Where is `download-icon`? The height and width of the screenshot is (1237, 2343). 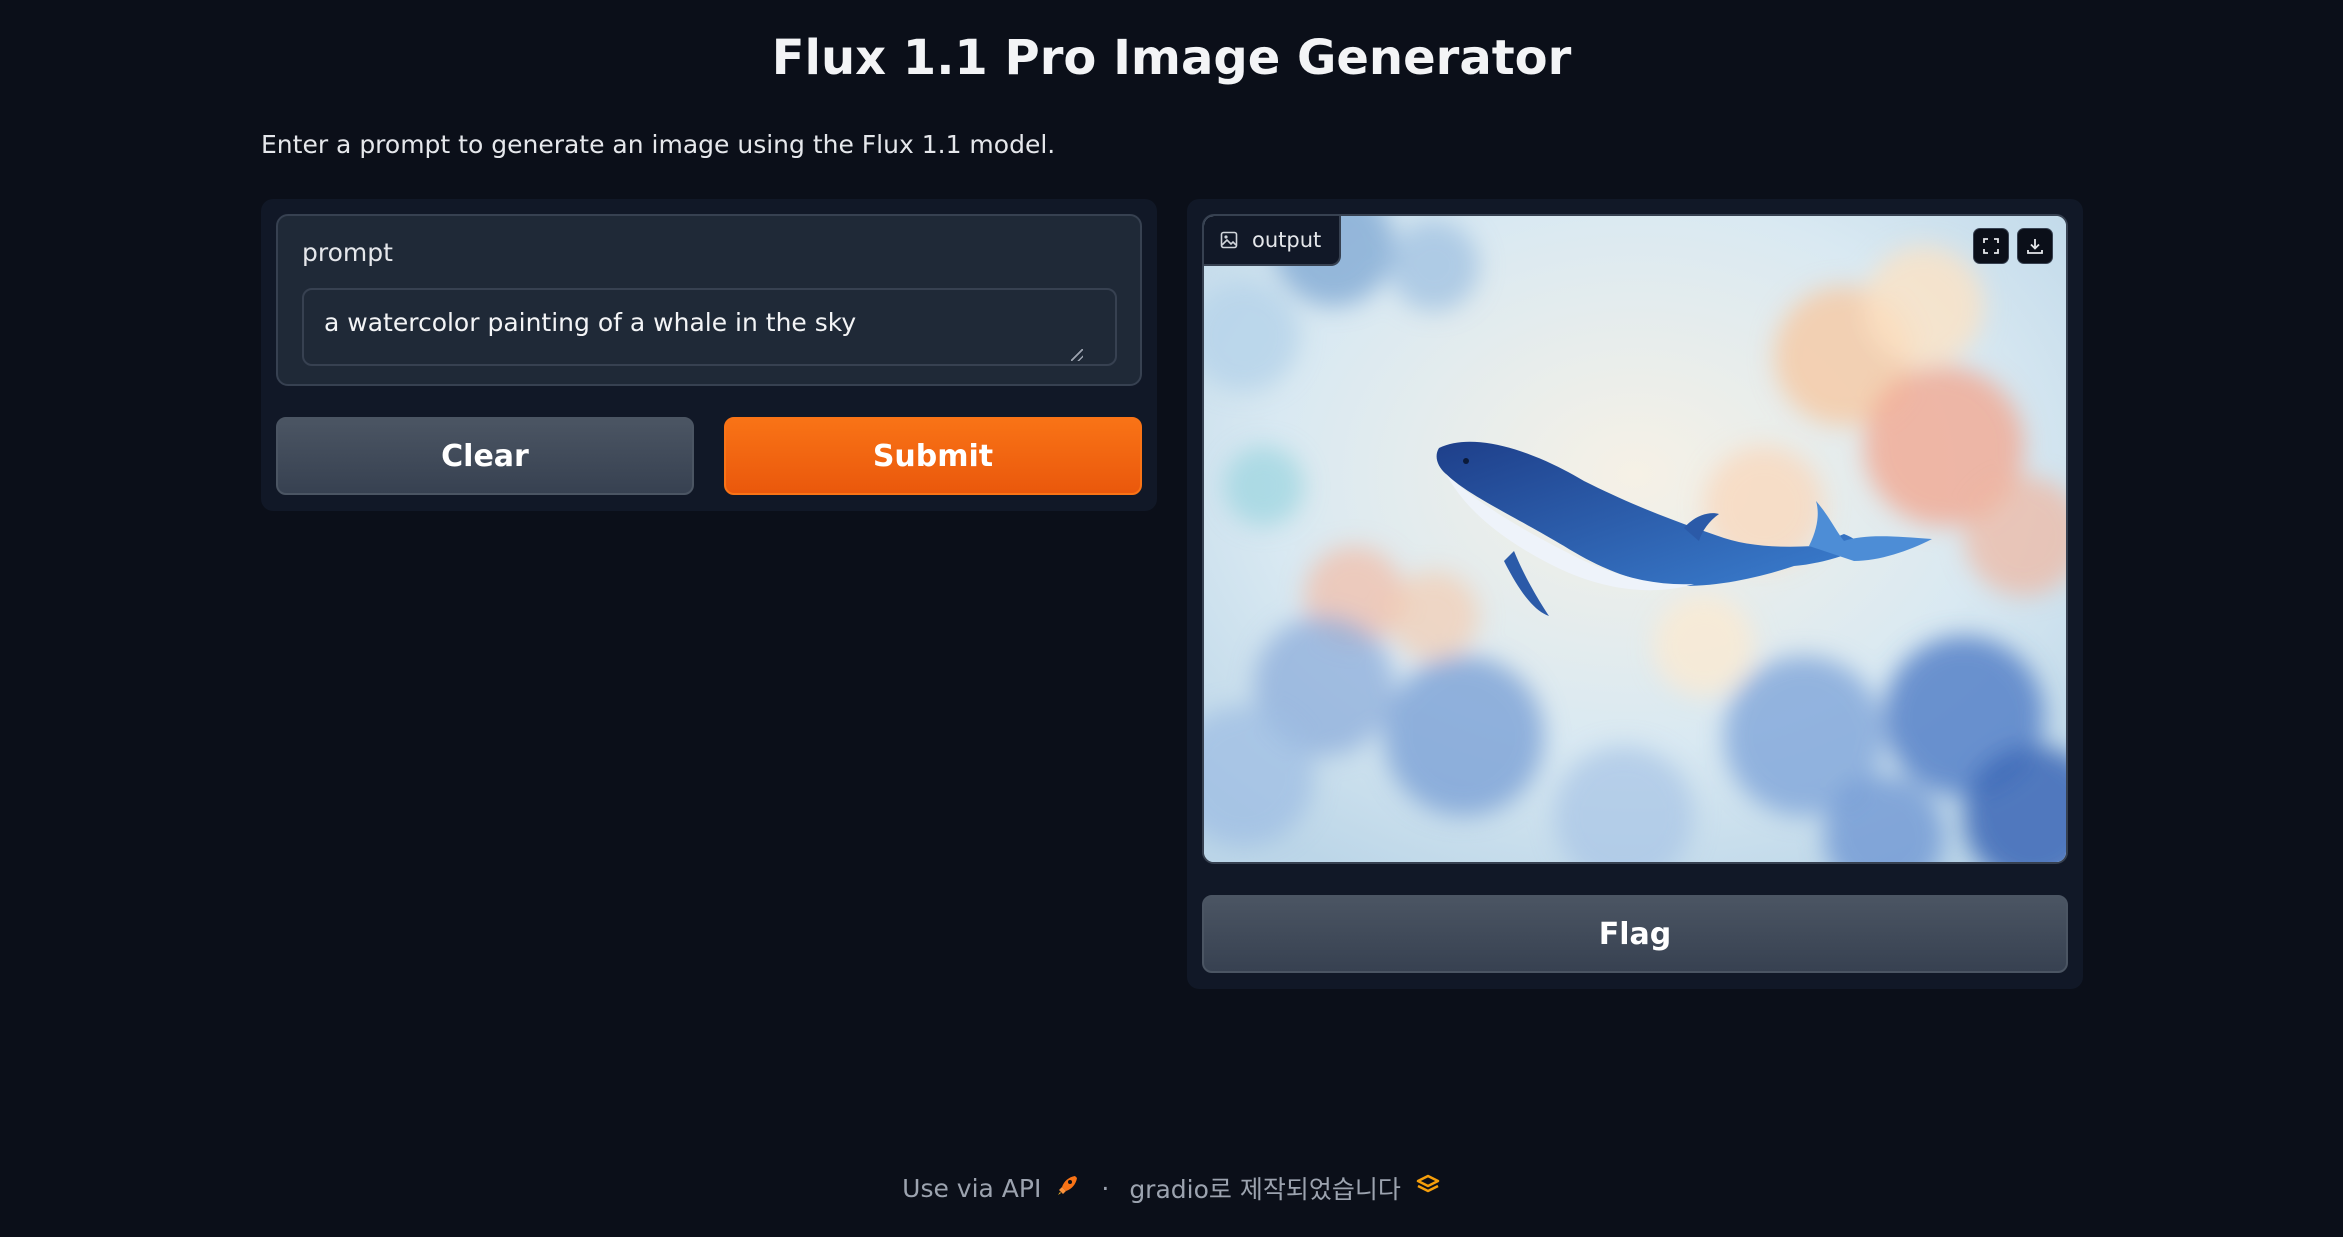 download-icon is located at coordinates (2035, 246).